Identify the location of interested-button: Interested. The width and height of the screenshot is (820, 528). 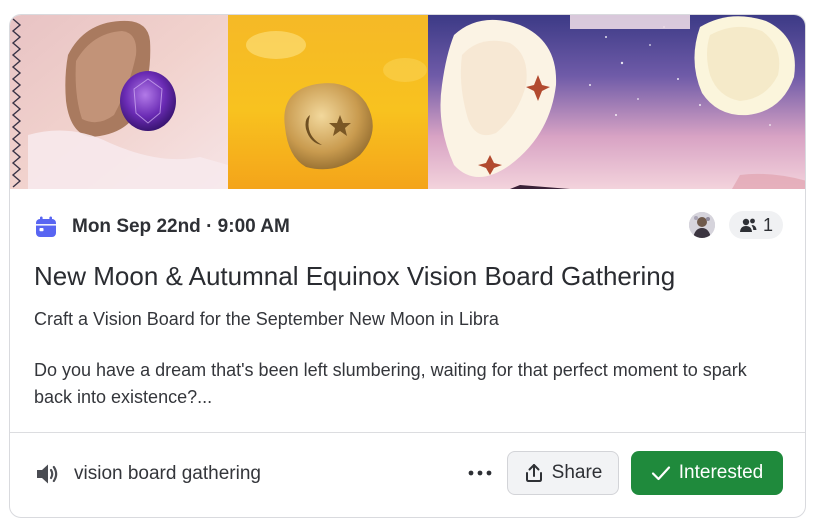
(707, 473).